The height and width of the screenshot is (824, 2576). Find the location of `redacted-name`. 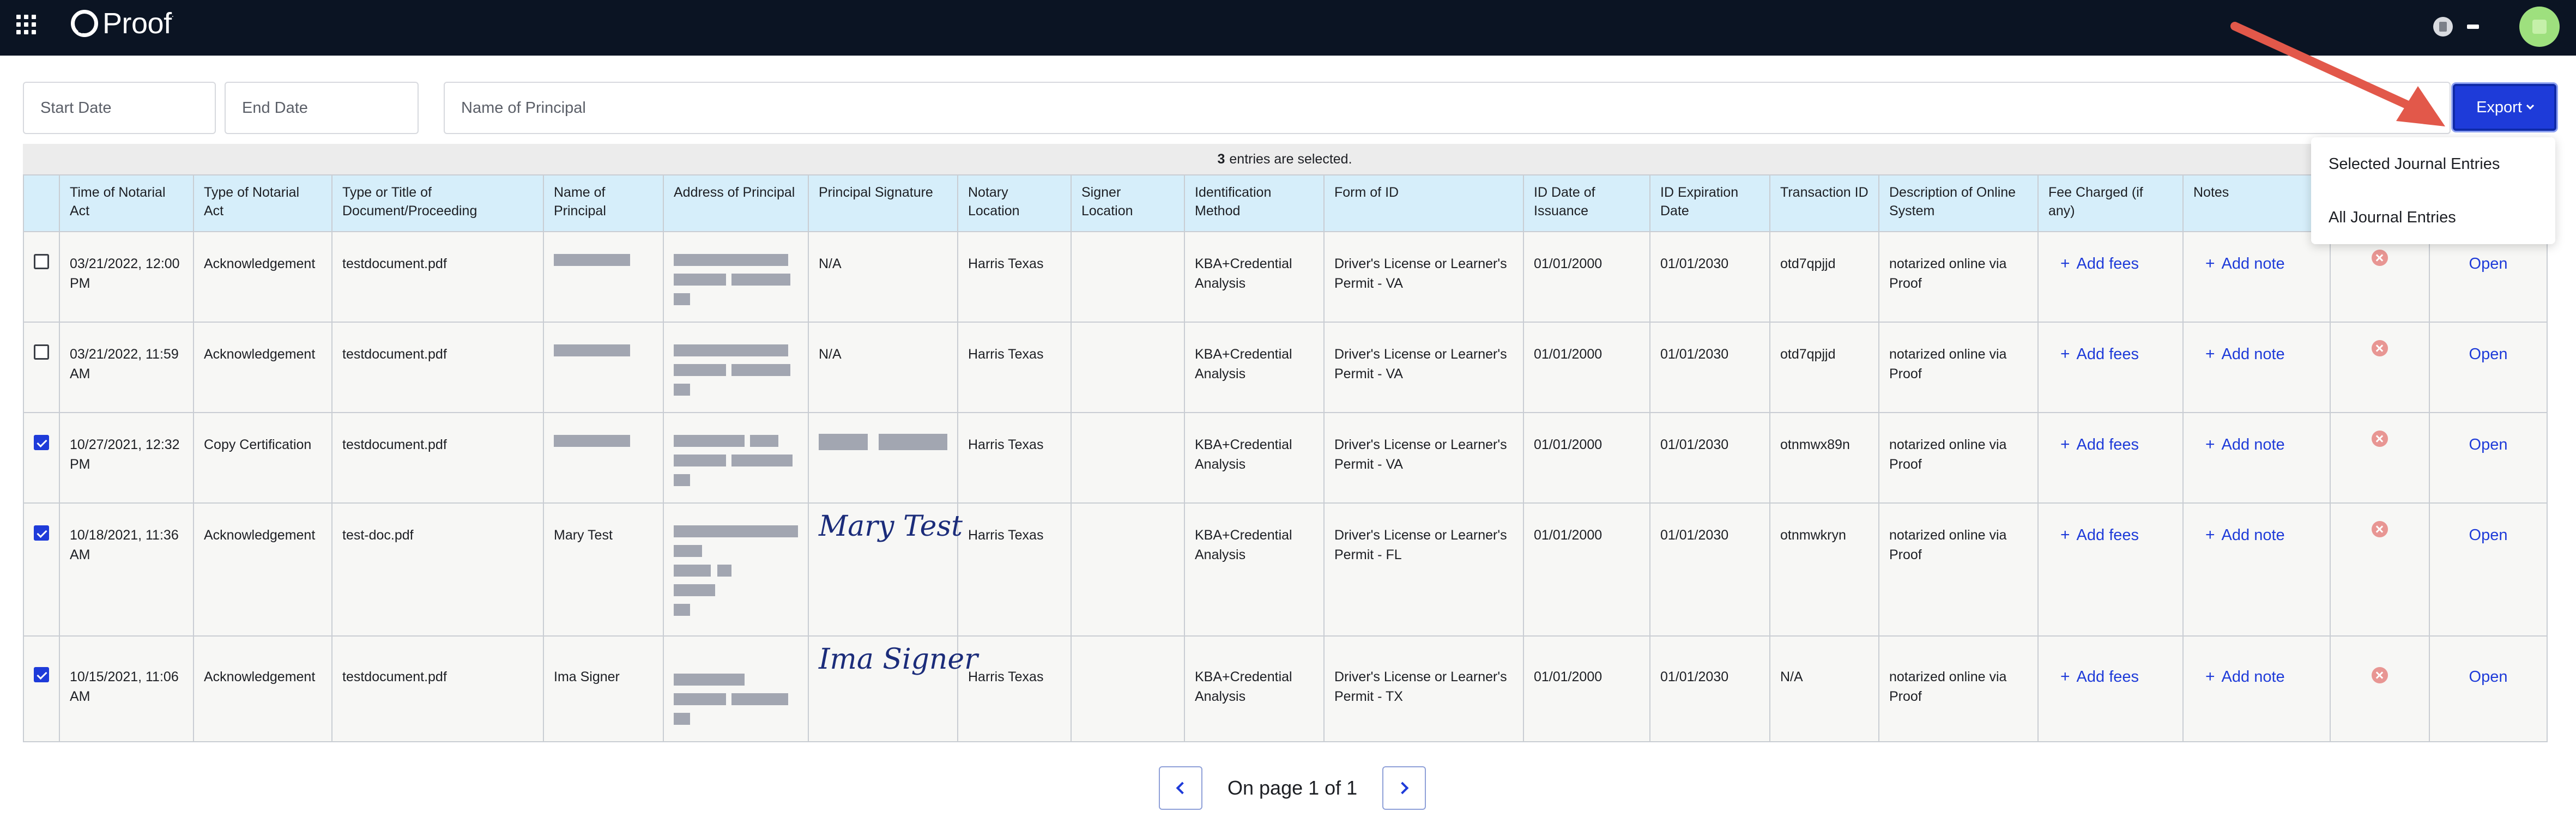

redacted-name is located at coordinates (592, 260).